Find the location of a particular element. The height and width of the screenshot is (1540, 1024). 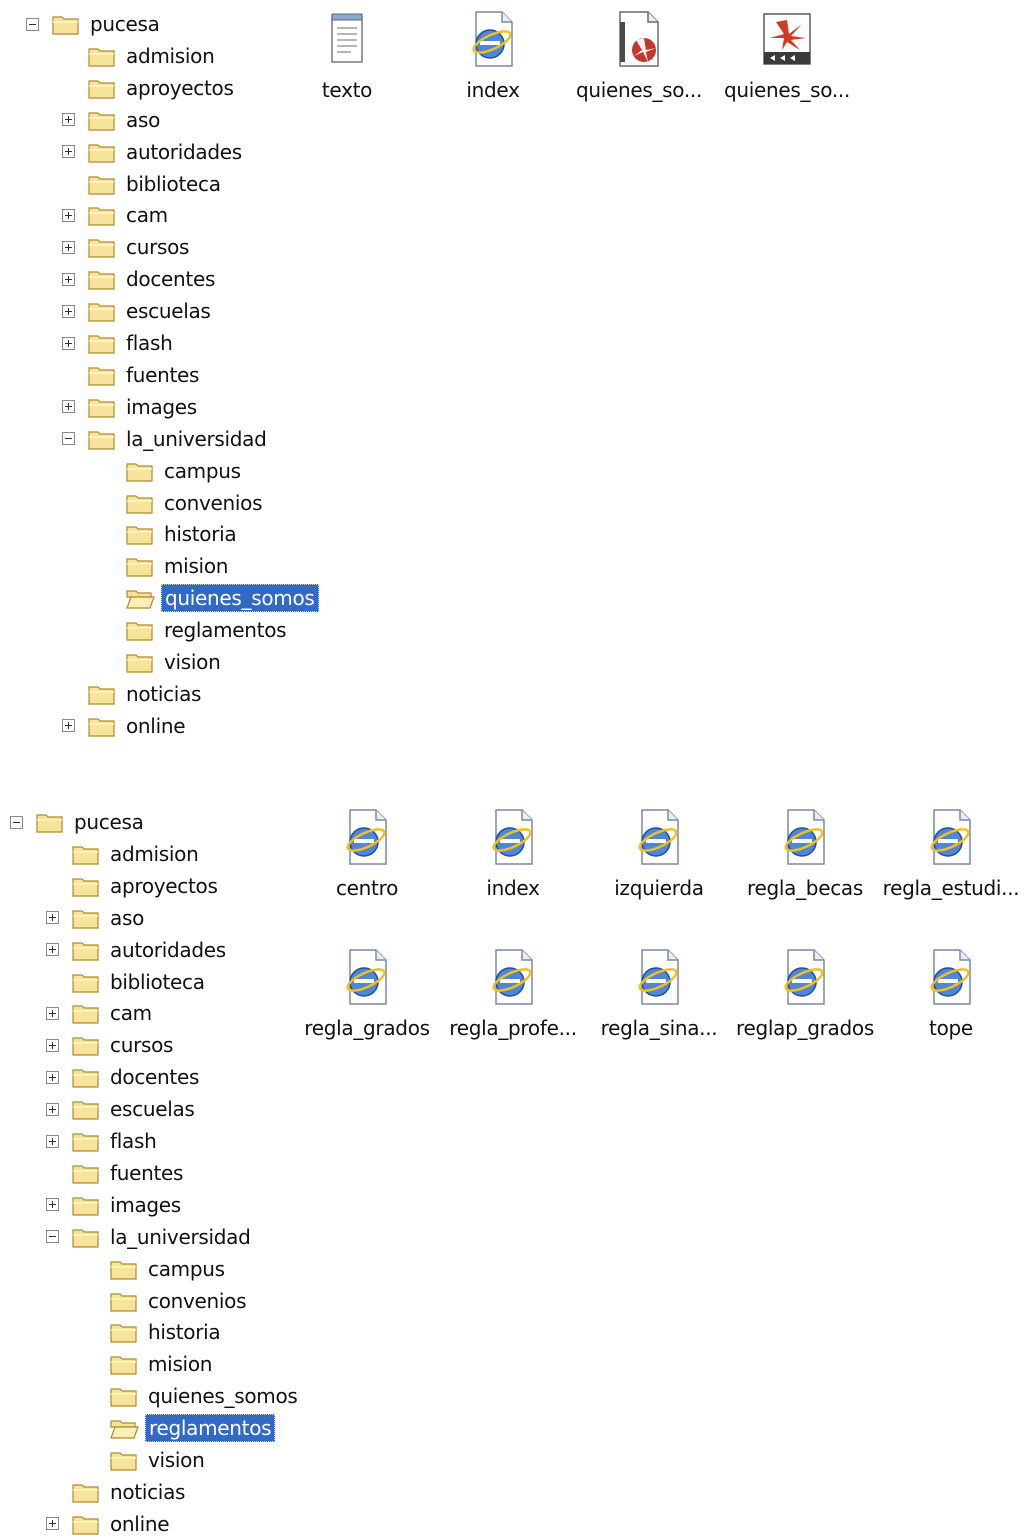

tree-item-label: cursos is located at coordinates (158, 247).